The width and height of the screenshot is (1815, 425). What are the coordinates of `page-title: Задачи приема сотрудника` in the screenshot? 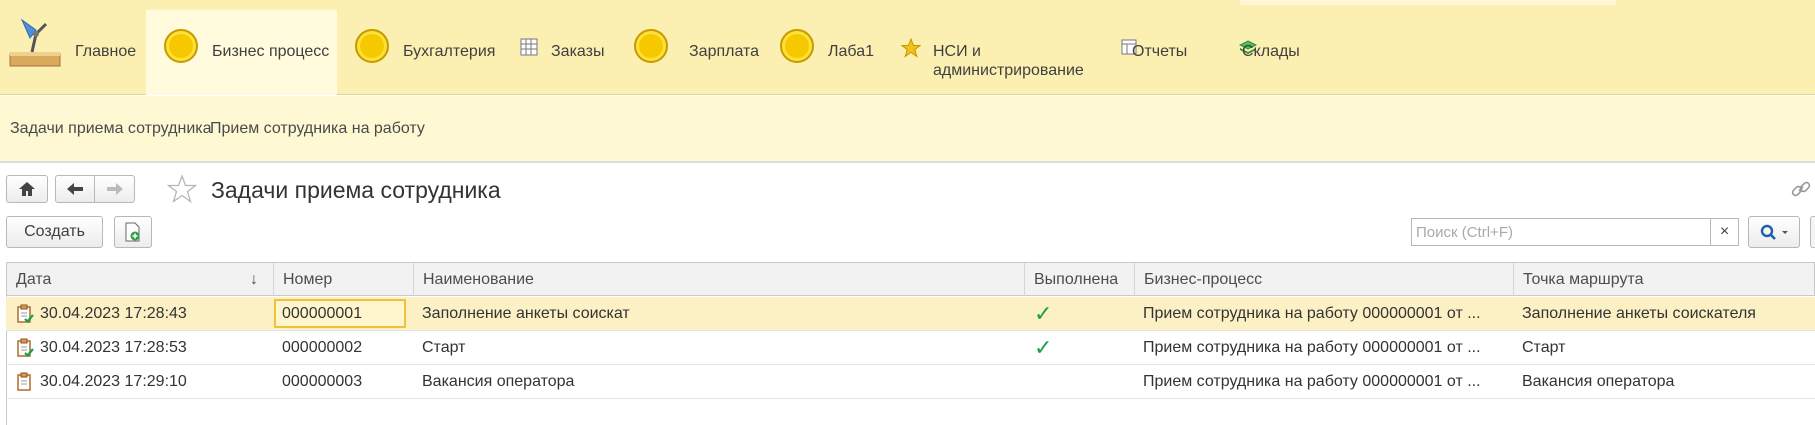 It's located at (356, 190).